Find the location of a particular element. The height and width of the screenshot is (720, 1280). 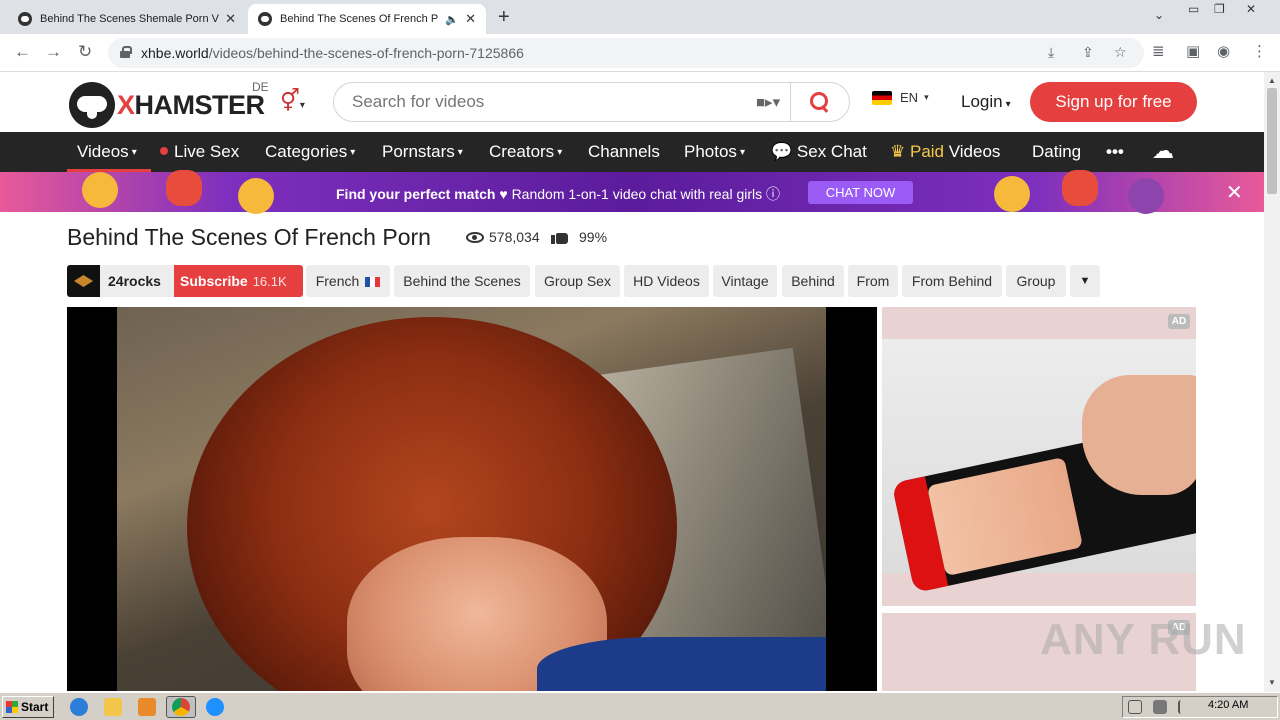

maximize-button: ❐ is located at coordinates (1219, 9).